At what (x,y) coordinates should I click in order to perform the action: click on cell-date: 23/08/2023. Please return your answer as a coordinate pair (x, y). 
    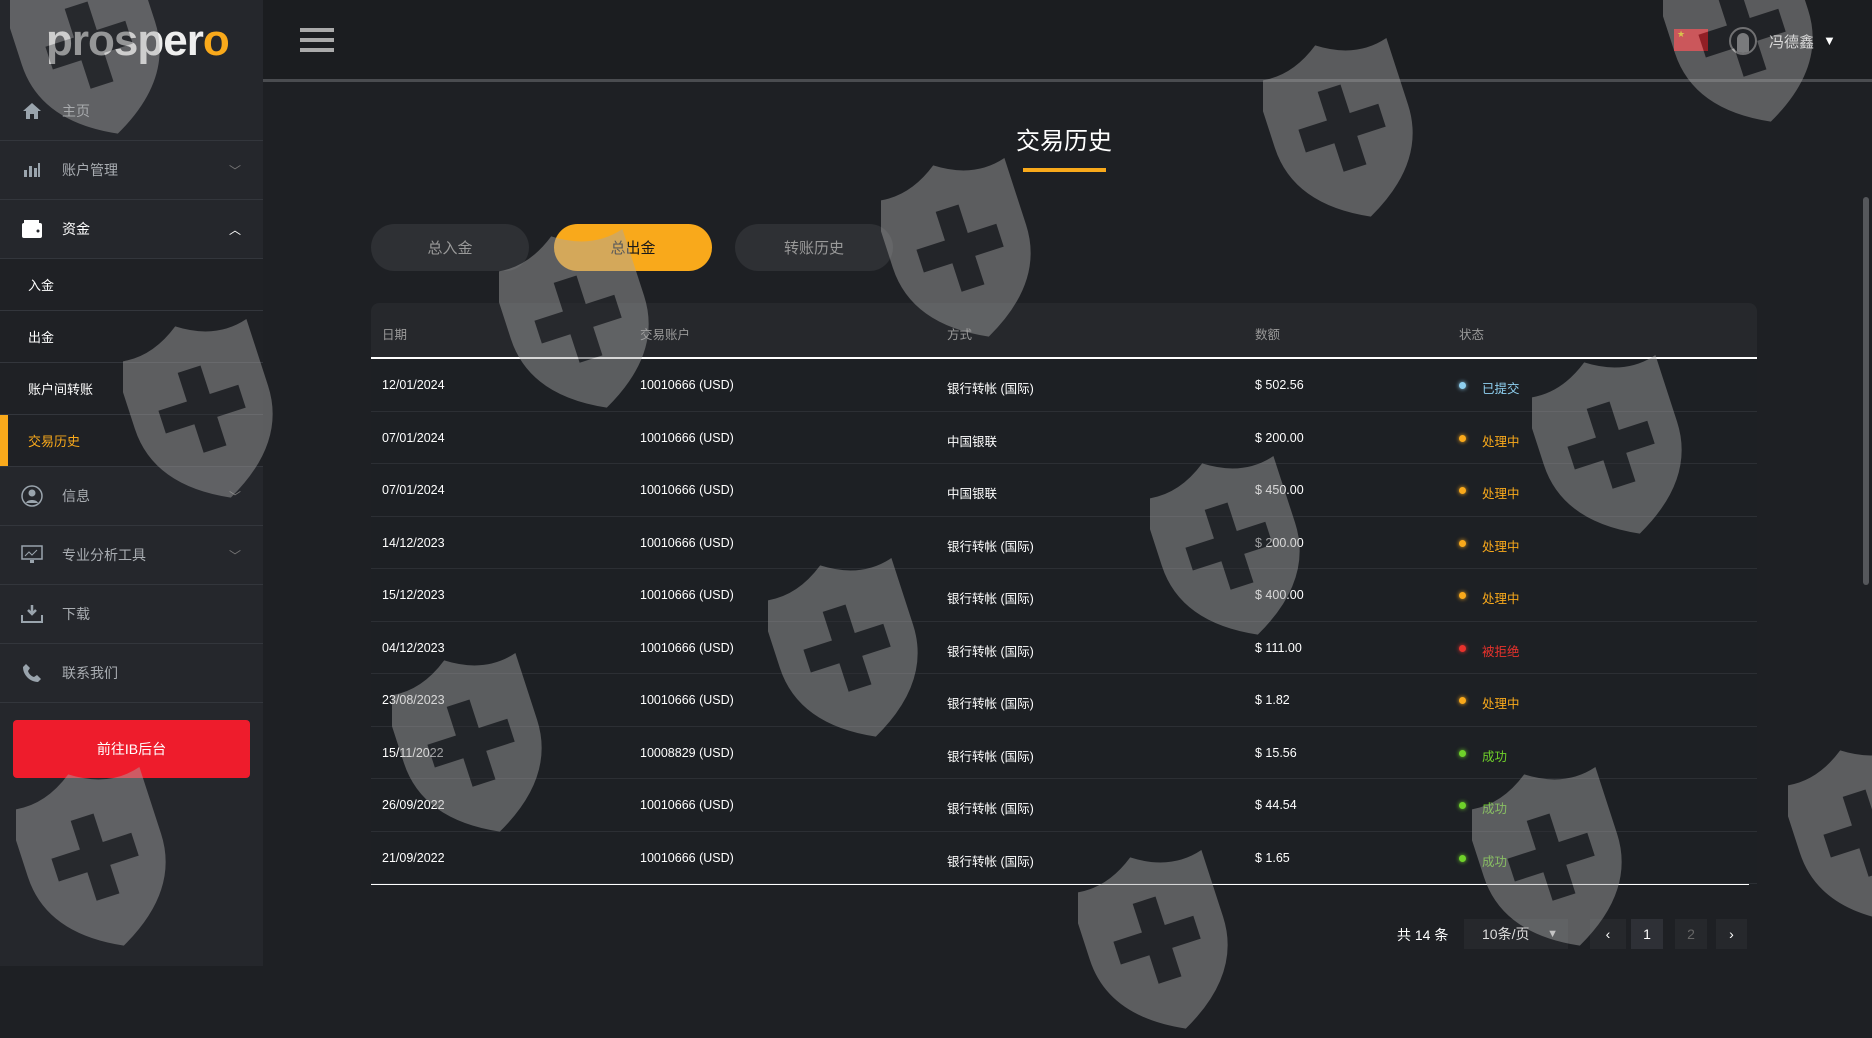
    Looking at the image, I should click on (413, 700).